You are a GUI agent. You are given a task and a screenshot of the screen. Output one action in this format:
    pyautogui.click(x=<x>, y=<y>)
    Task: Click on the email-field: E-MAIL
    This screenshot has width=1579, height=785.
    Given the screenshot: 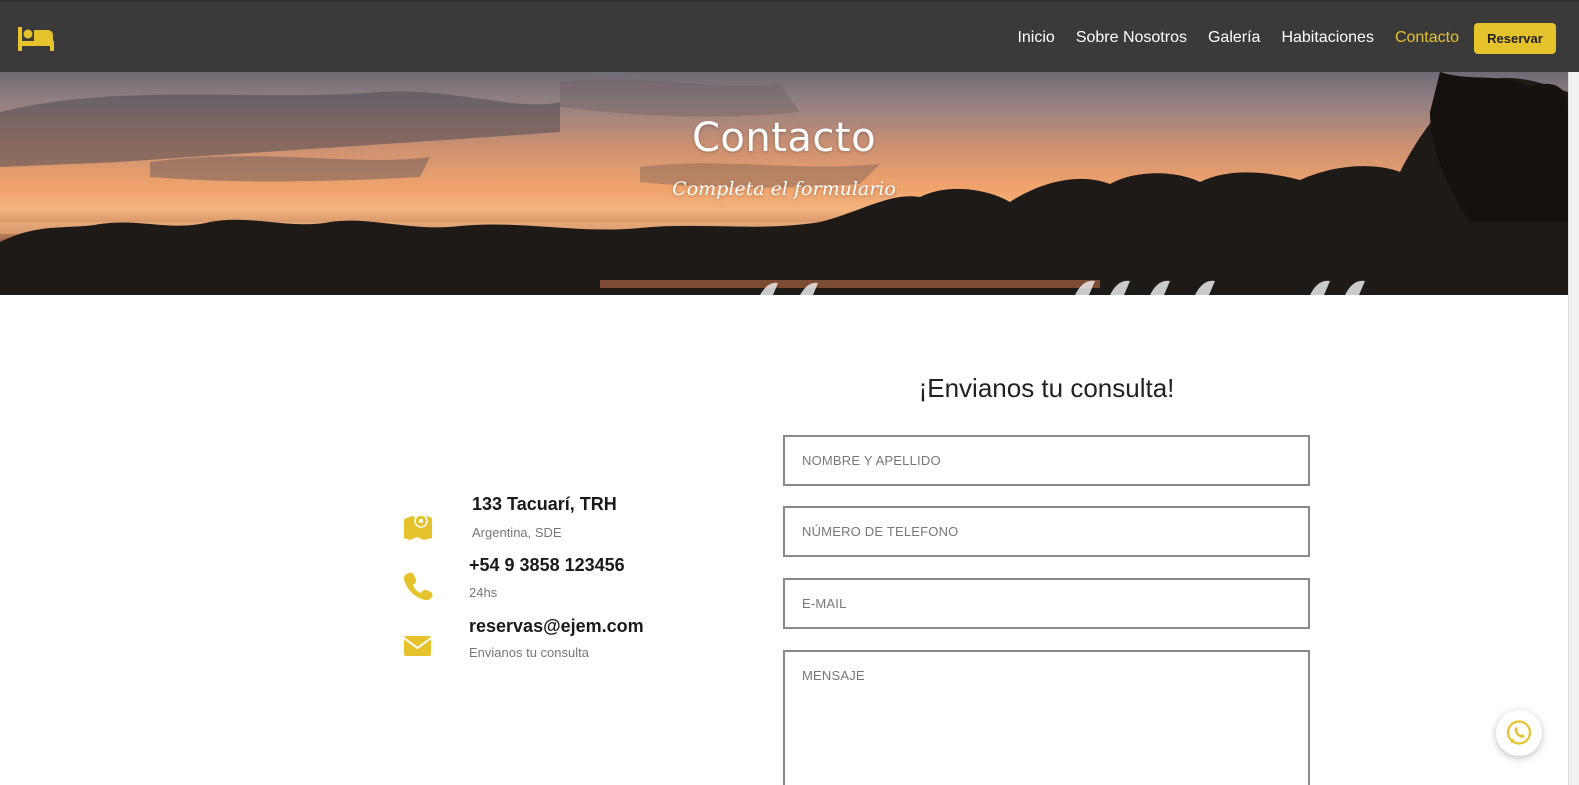 What is the action you would take?
    pyautogui.click(x=1046, y=603)
    